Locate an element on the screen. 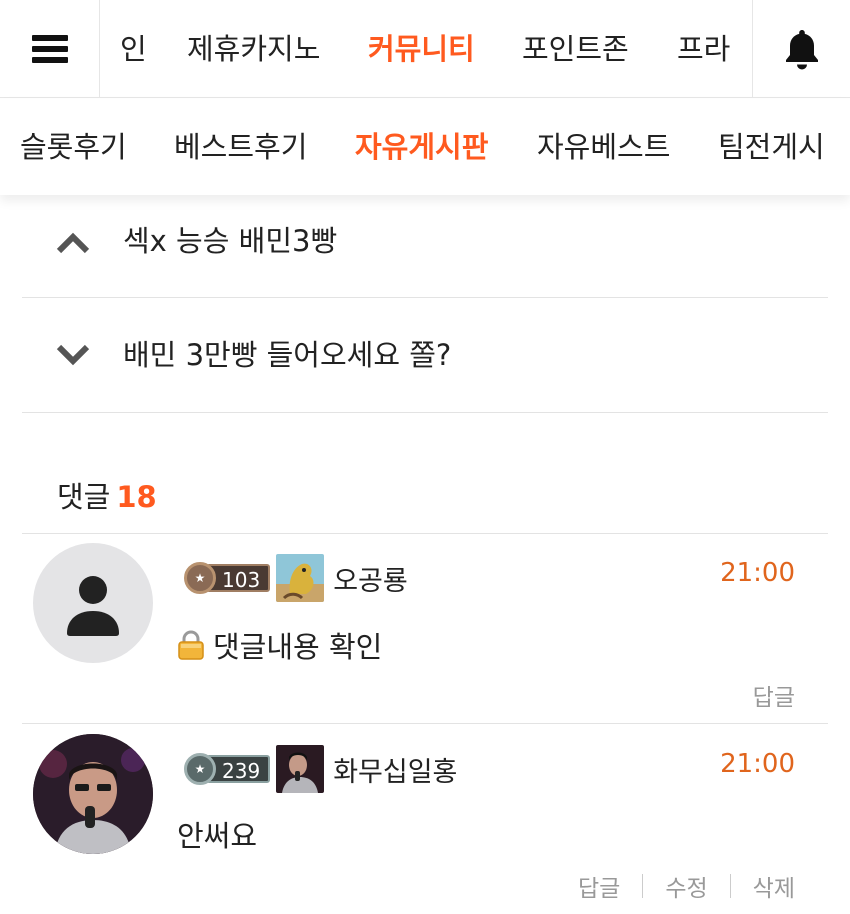  sub-nav-item-free-best: 자유베스트 is located at coordinates (603, 147).